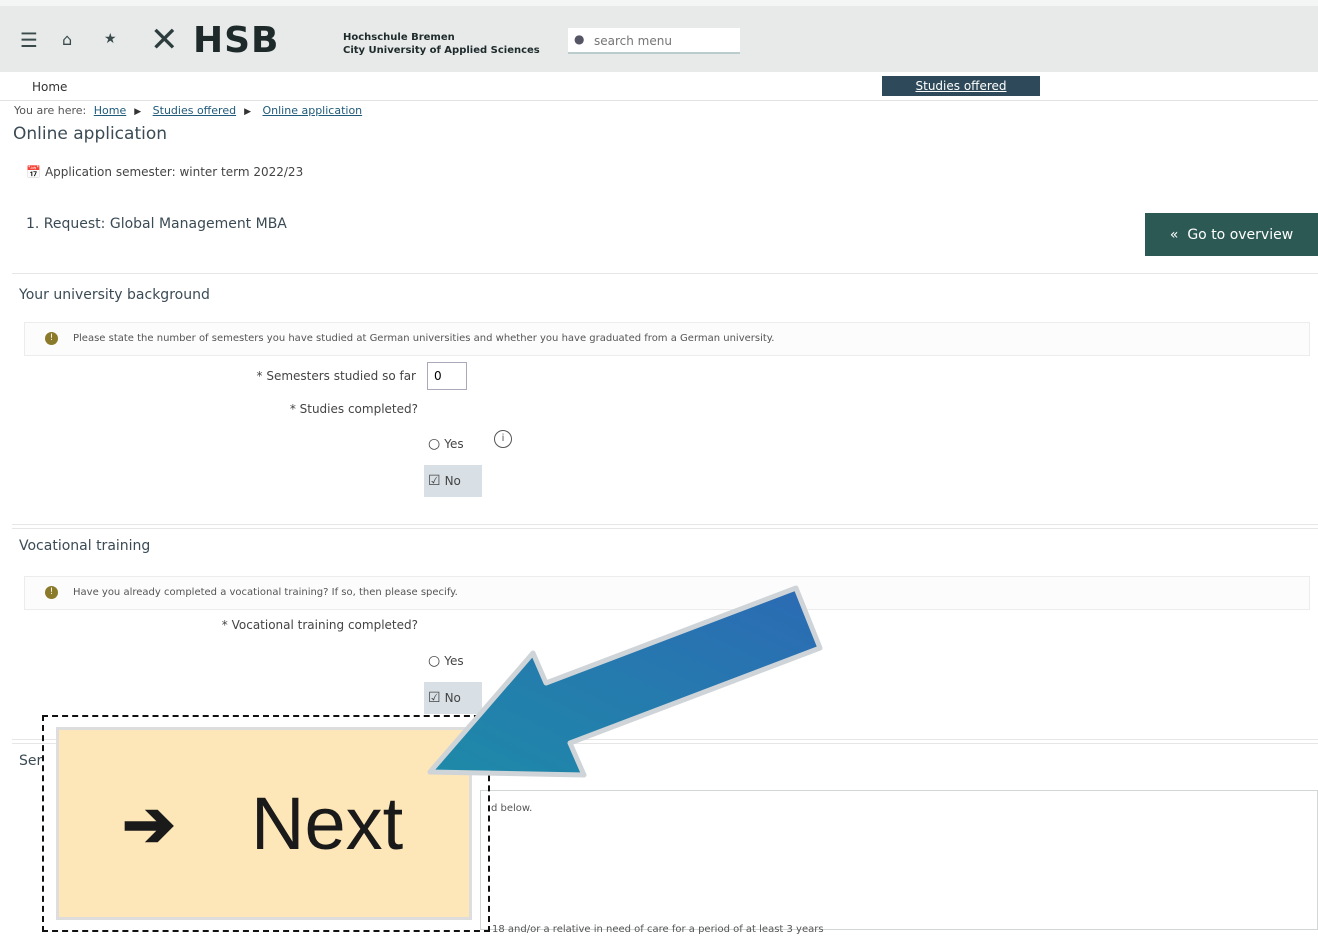 The height and width of the screenshot is (936, 1318). Describe the element at coordinates (31, 761) in the screenshot. I see `panel-title: Ser` at that location.